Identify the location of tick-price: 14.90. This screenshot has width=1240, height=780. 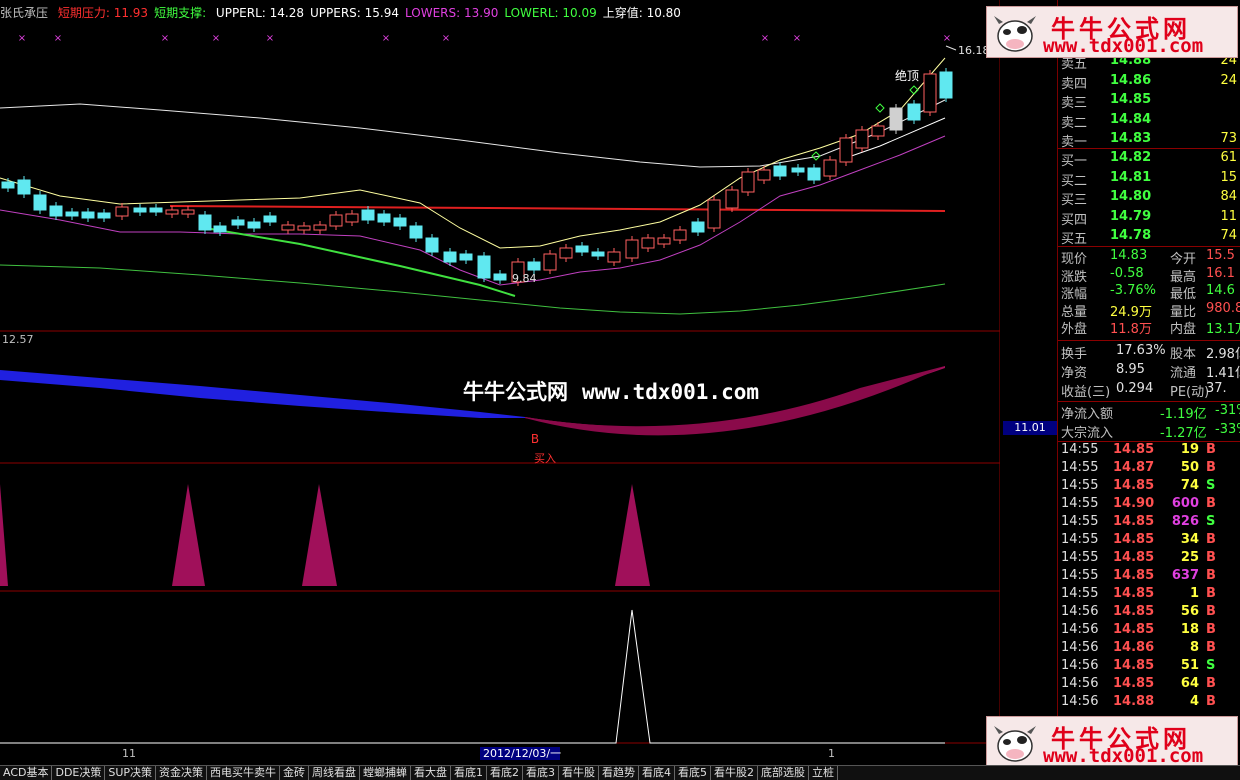
(1134, 503).